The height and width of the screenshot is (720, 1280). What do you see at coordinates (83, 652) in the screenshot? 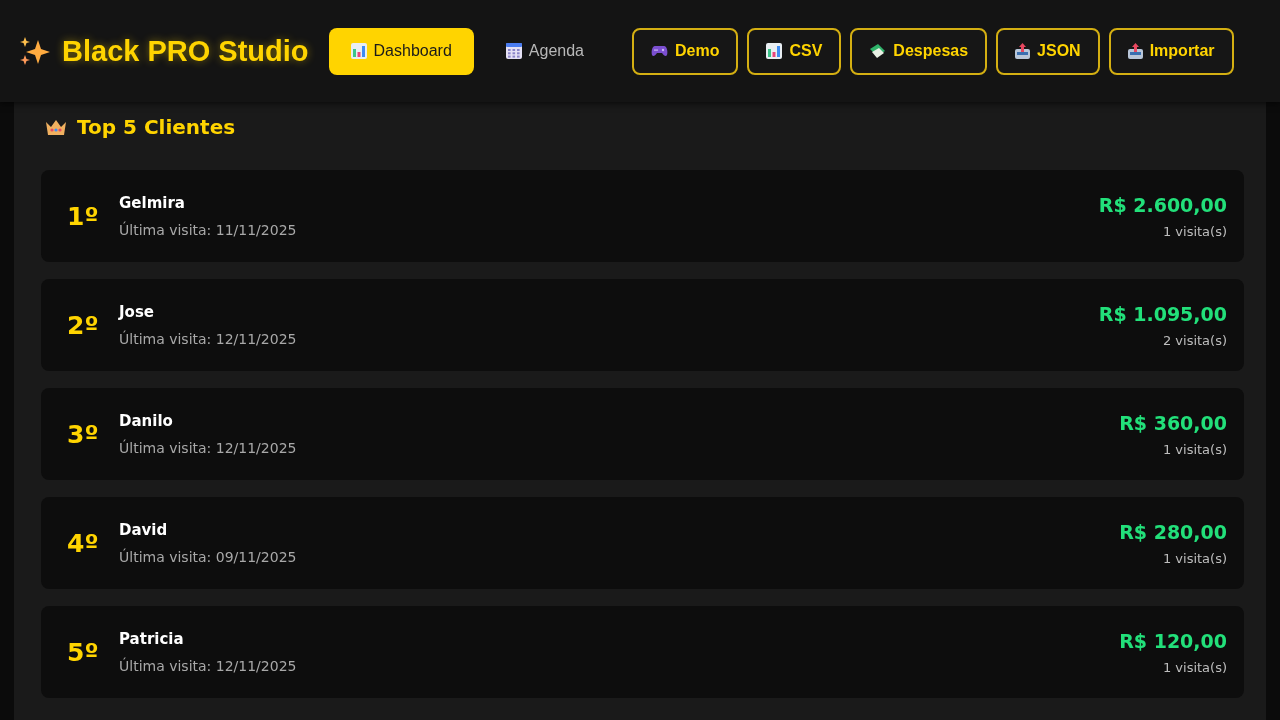
I see `rank-label: 5º` at bounding box center [83, 652].